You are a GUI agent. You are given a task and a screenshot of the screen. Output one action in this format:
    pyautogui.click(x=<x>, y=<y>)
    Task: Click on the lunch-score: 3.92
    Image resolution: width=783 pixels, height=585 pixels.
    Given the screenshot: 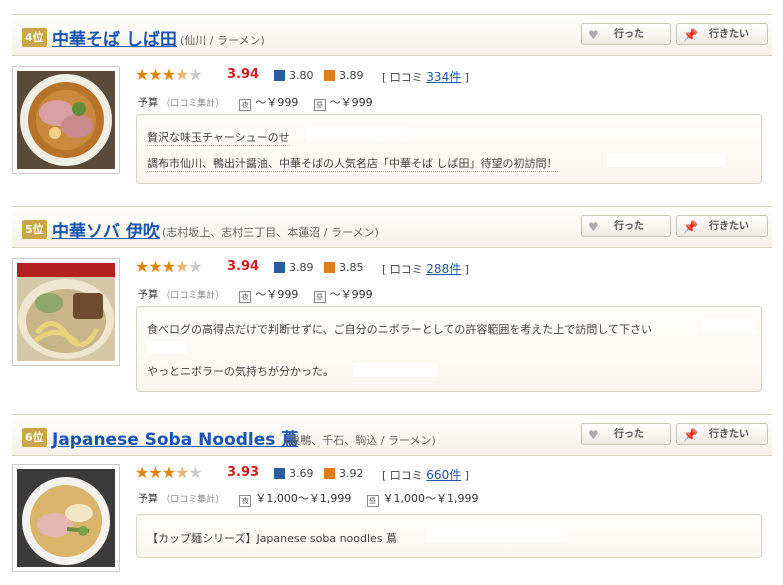 What is the action you would take?
    pyautogui.click(x=344, y=473)
    